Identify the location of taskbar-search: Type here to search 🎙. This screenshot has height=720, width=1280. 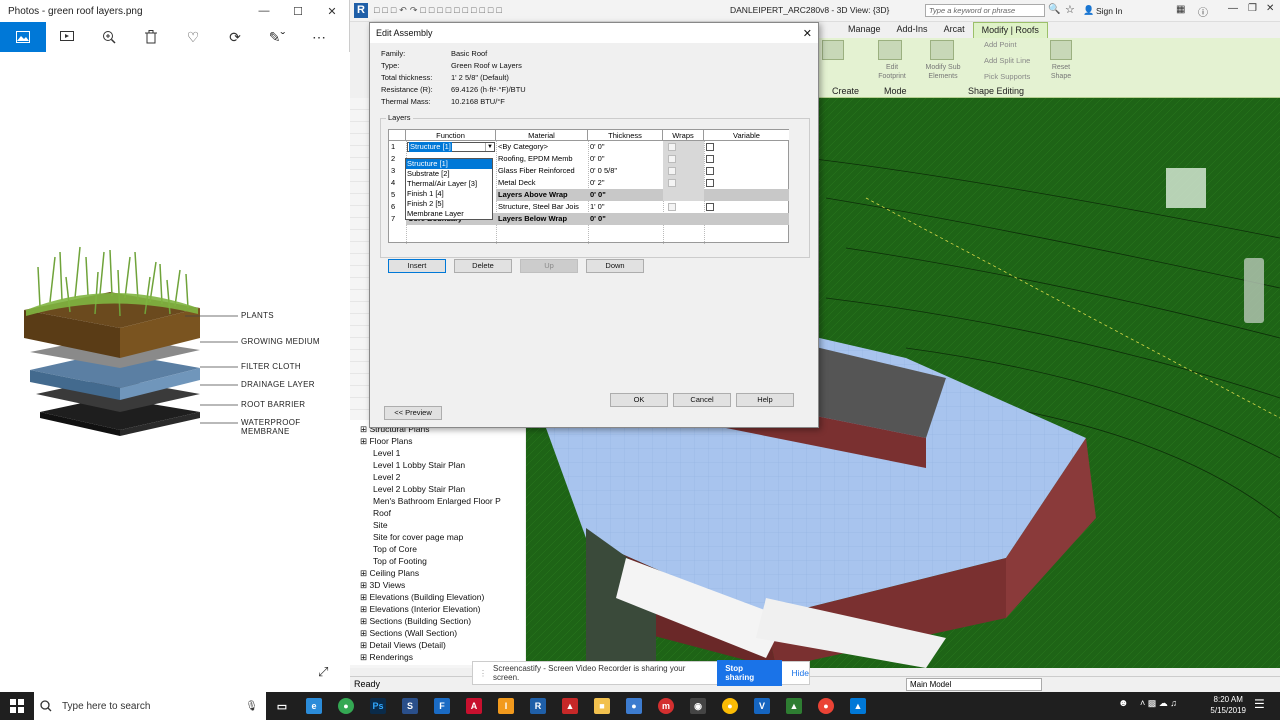
(150, 706).